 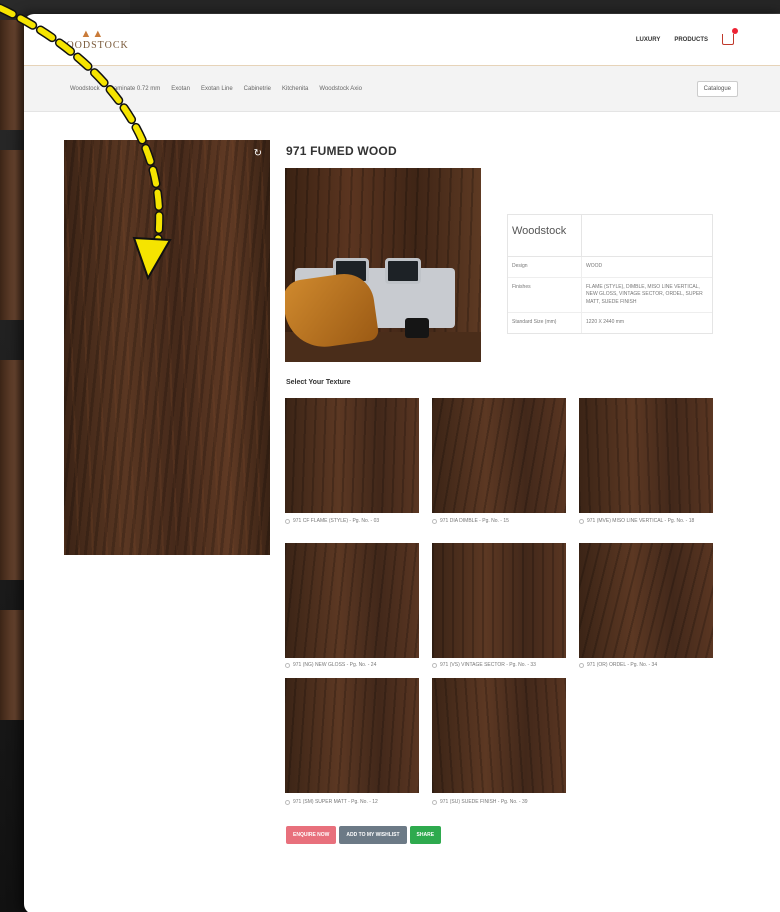 What do you see at coordinates (335, 802) in the screenshot?
I see `texture-label: 971 (SM) SUPER MATT - Pg. No. - 12` at bounding box center [335, 802].